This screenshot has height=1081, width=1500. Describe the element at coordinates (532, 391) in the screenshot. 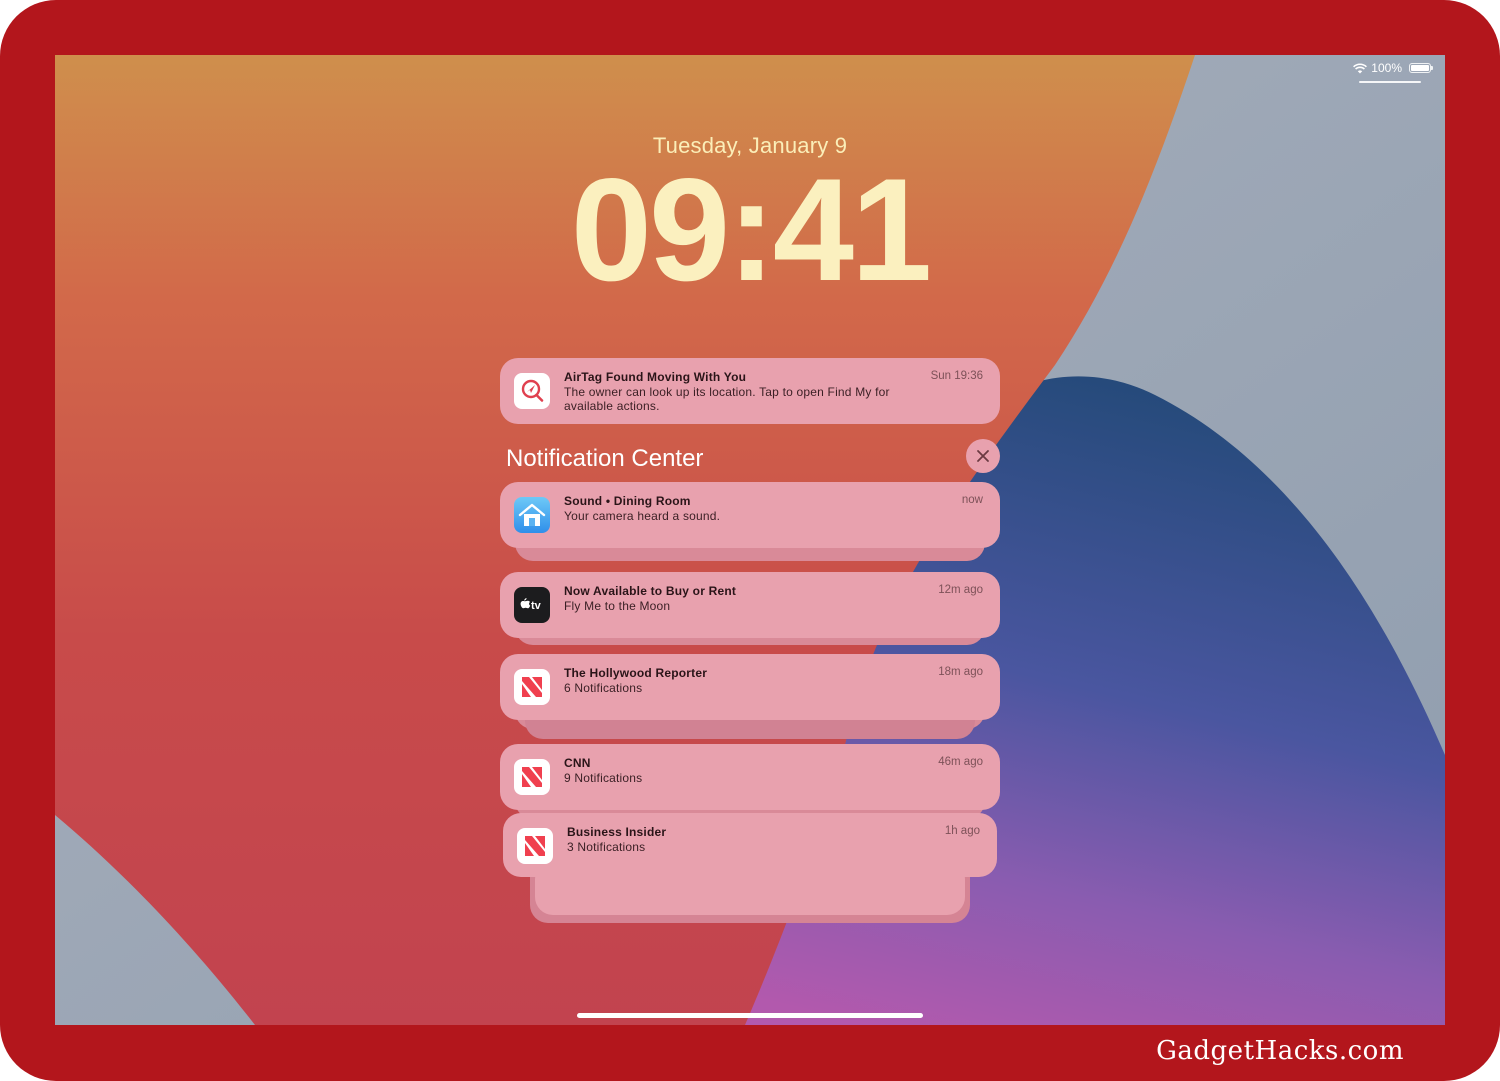

I see `find-my-icon` at that location.